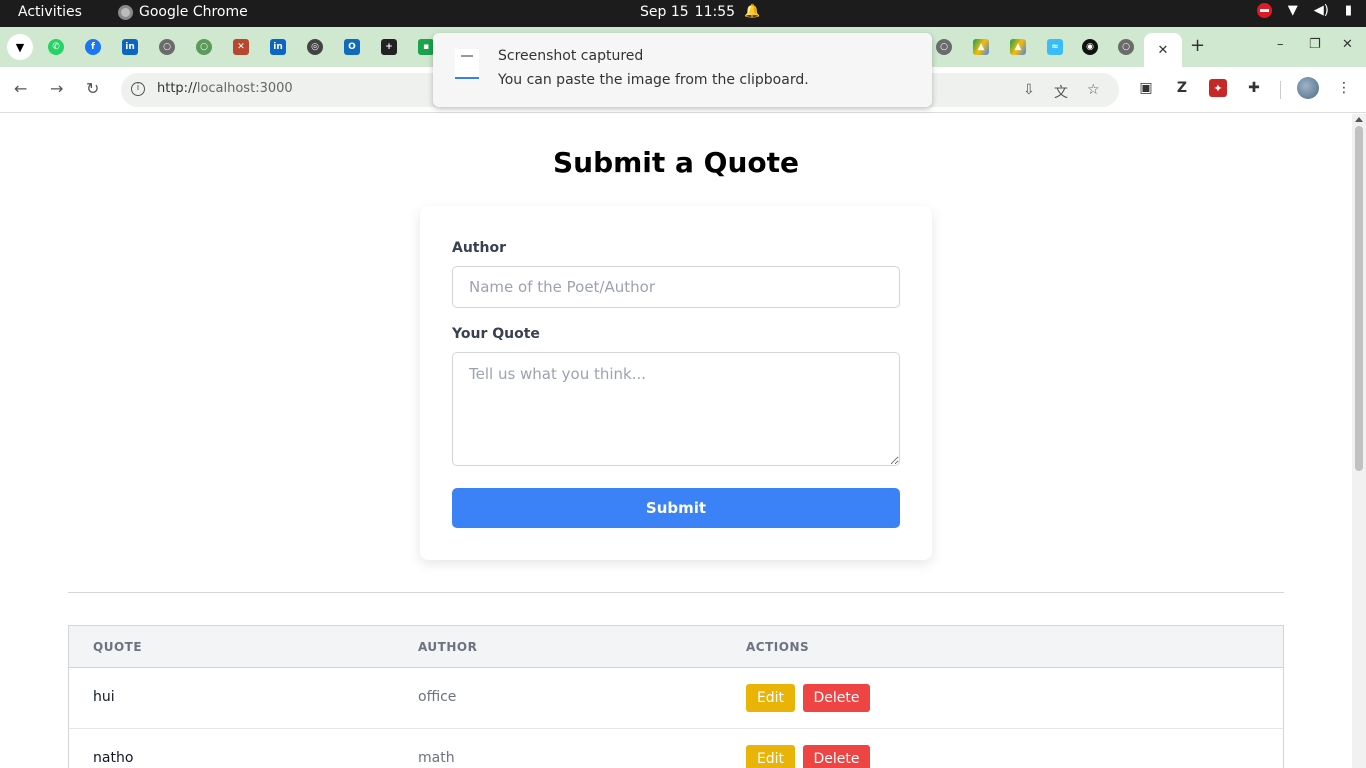  What do you see at coordinates (664, 12) in the screenshot?
I see `date: Sep 15` at bounding box center [664, 12].